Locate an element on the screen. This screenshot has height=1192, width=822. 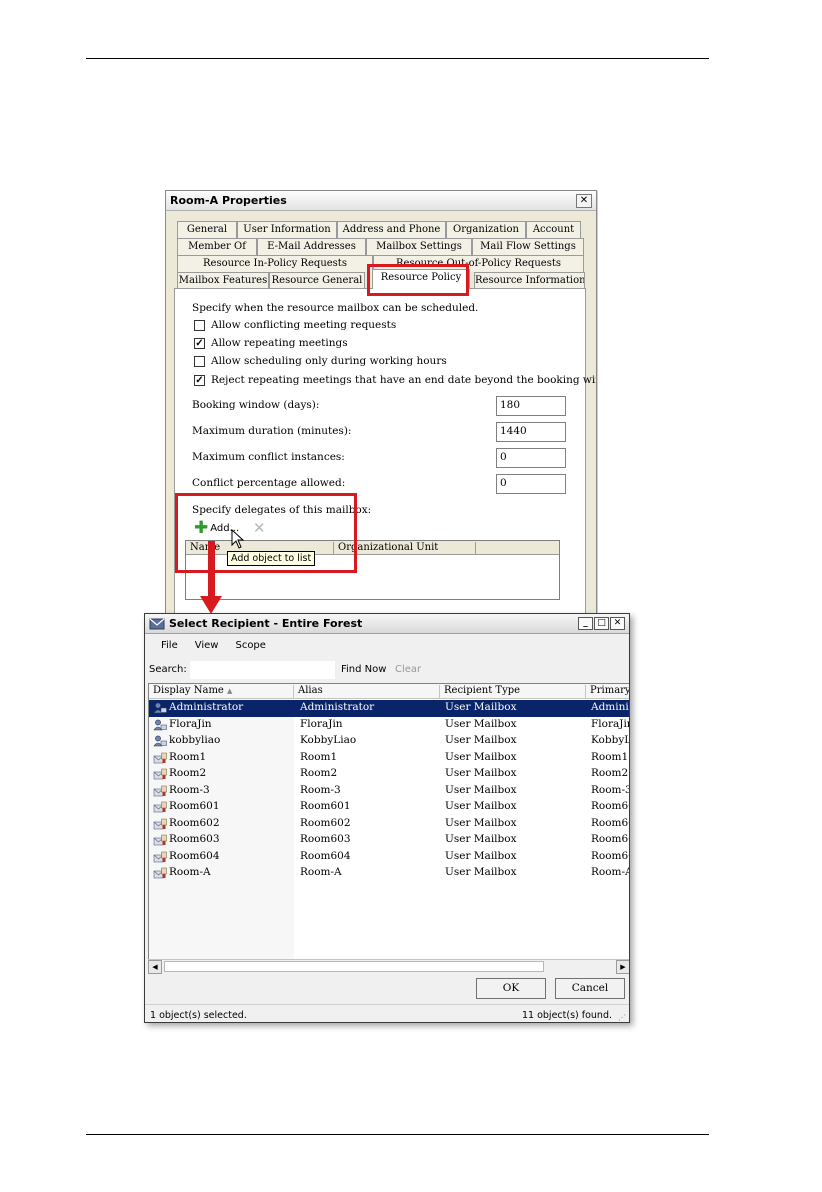
col-recipient-type: Recipient Type is located at coordinates (513, 691).